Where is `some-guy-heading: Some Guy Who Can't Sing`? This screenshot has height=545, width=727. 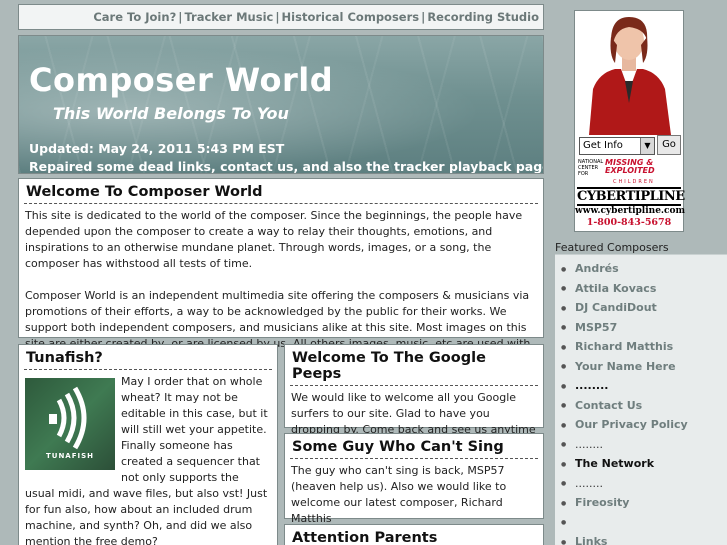
some-guy-heading: Some Guy Who Can't Sing is located at coordinates (414, 446).